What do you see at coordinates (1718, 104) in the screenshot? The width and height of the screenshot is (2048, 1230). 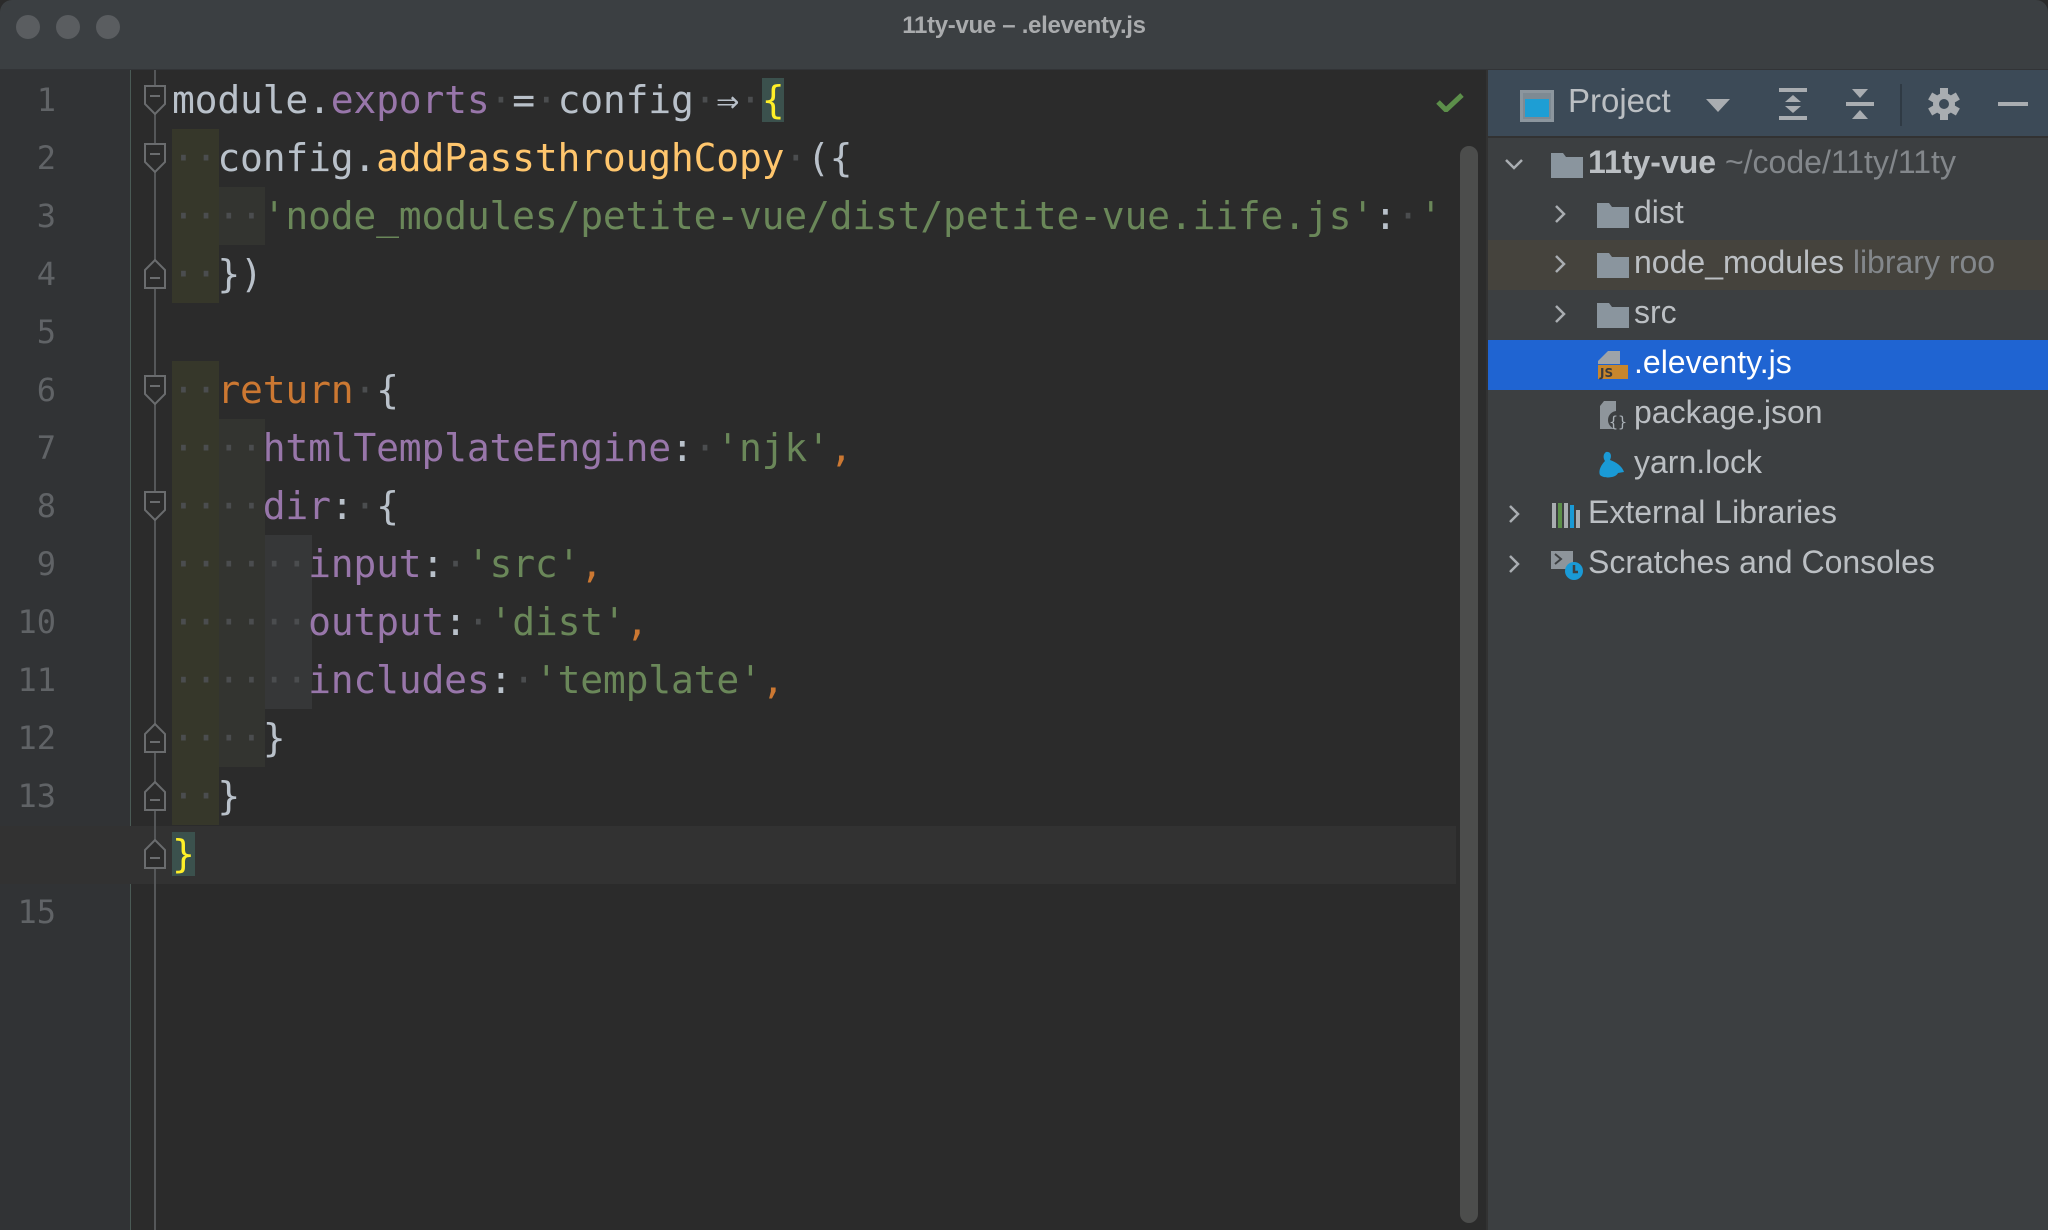 I see `dropdown-arrow-icon` at bounding box center [1718, 104].